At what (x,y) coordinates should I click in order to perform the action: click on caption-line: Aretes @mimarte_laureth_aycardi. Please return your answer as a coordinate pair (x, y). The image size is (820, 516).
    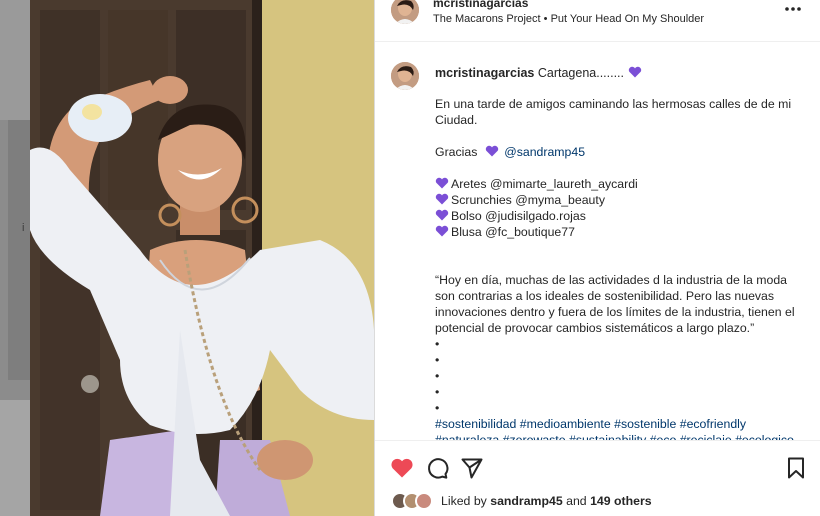
    Looking at the image, I should click on (621, 184).